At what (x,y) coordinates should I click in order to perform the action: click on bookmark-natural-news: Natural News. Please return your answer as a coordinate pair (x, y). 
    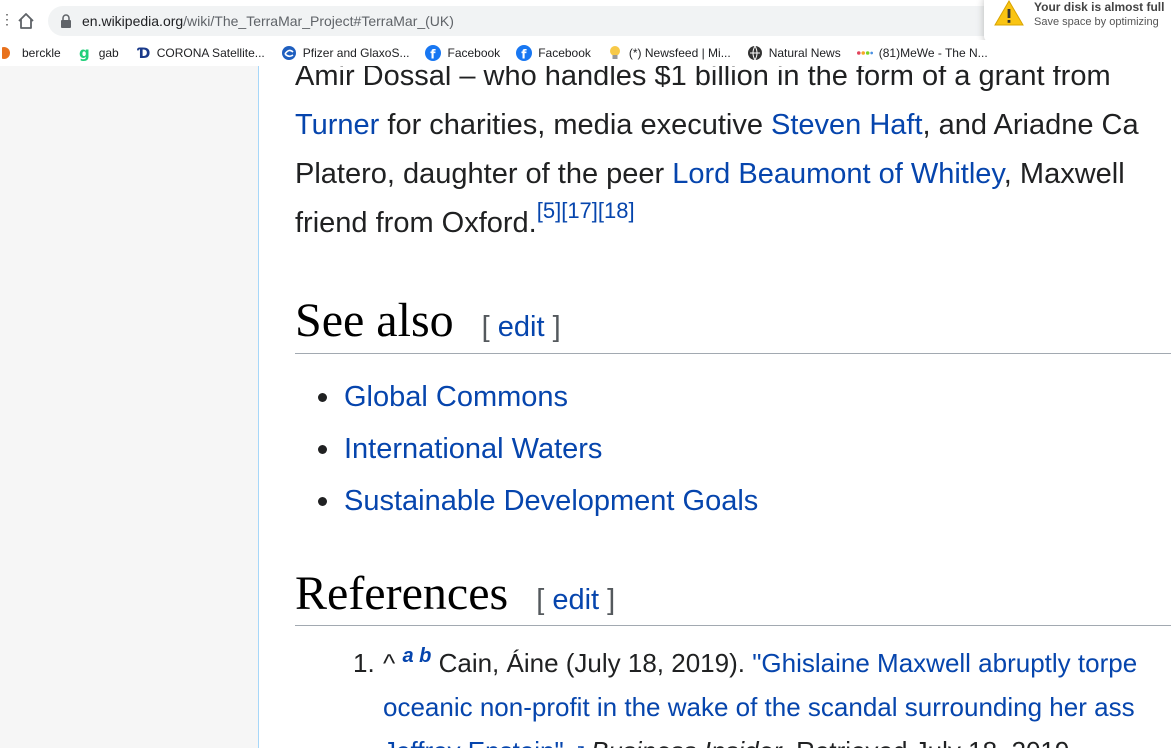
    Looking at the image, I should click on (794, 53).